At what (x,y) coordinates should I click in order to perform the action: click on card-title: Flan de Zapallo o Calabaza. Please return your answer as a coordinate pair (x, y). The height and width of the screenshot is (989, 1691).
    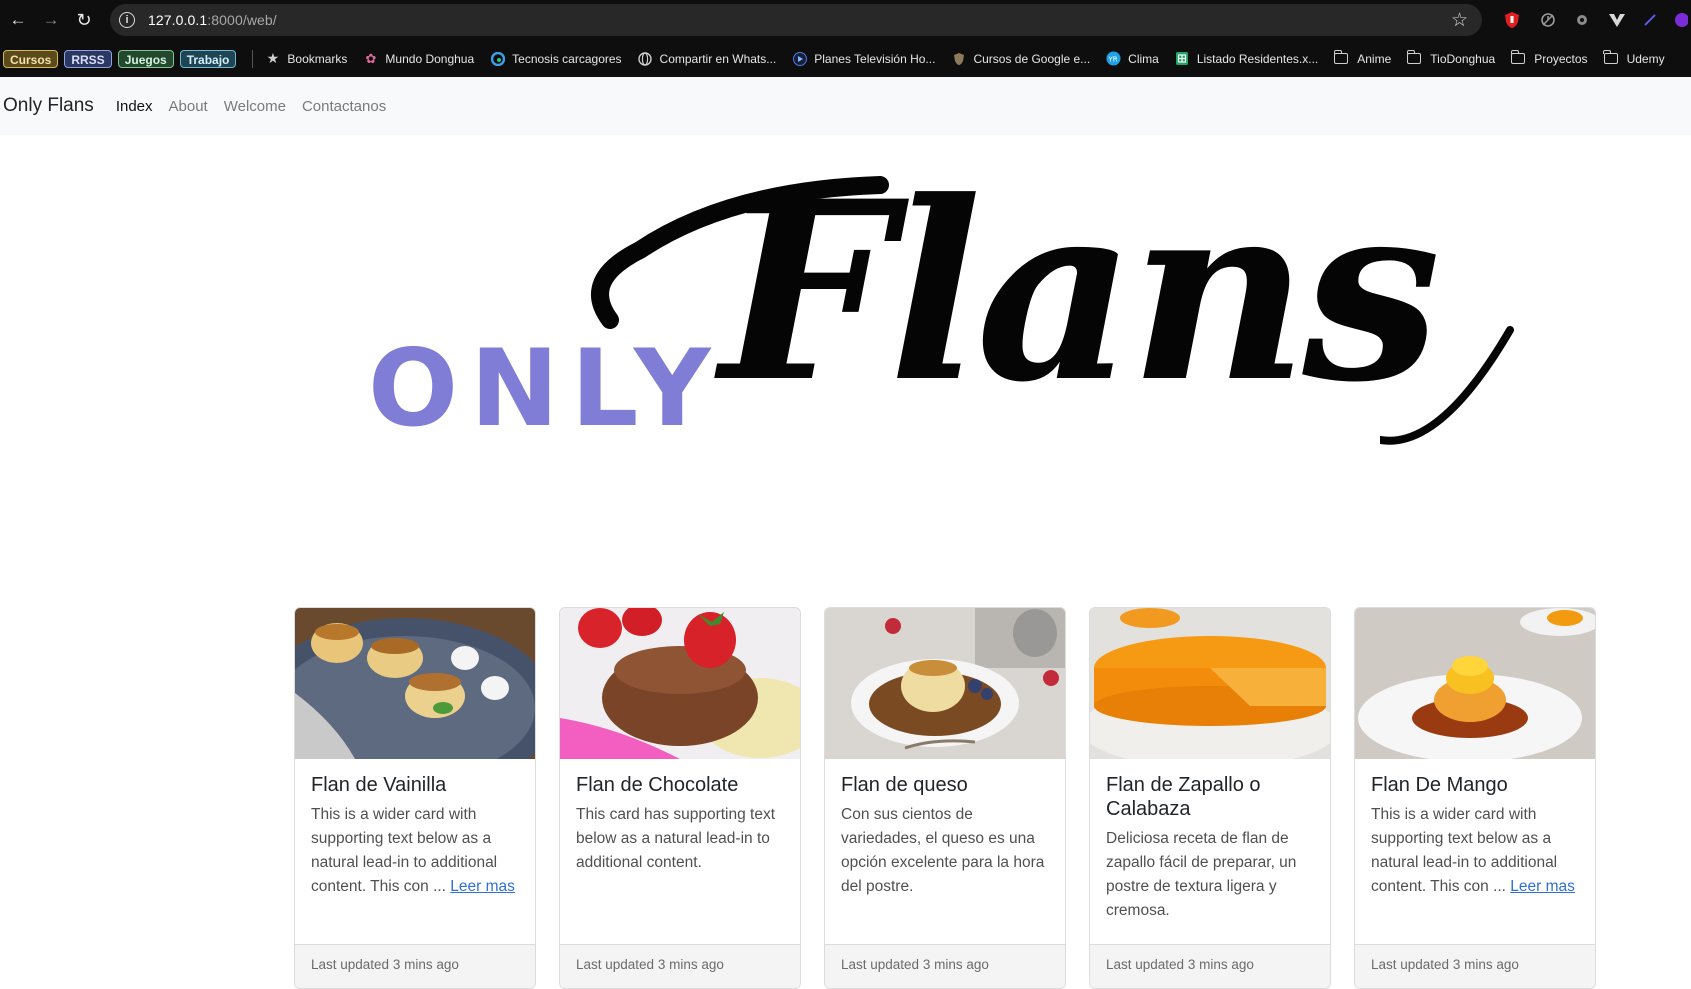
    Looking at the image, I should click on (1183, 797).